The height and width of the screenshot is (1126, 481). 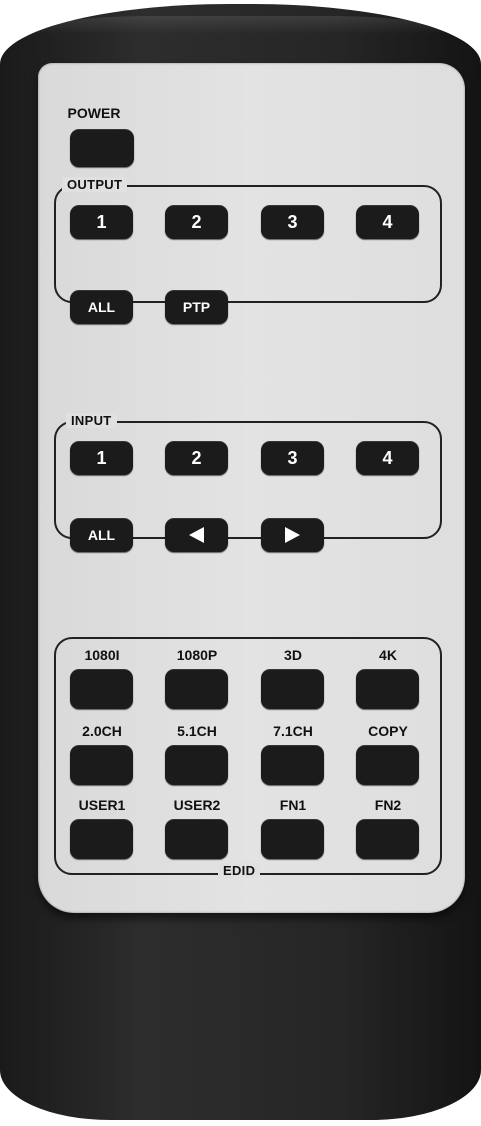 What do you see at coordinates (239, 870) in the screenshot?
I see `edid-group-title: EDID` at bounding box center [239, 870].